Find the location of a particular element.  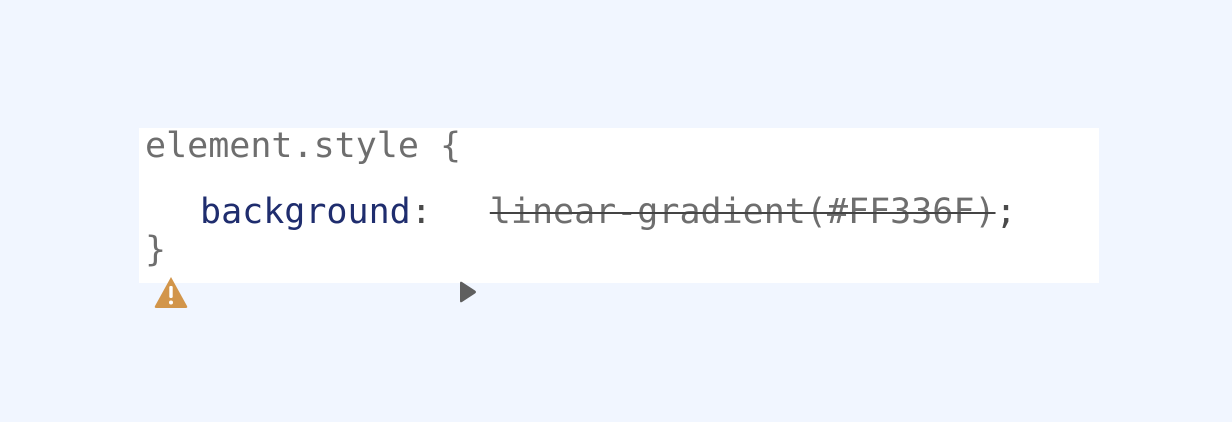

warning-icon is located at coordinates (171, 251).